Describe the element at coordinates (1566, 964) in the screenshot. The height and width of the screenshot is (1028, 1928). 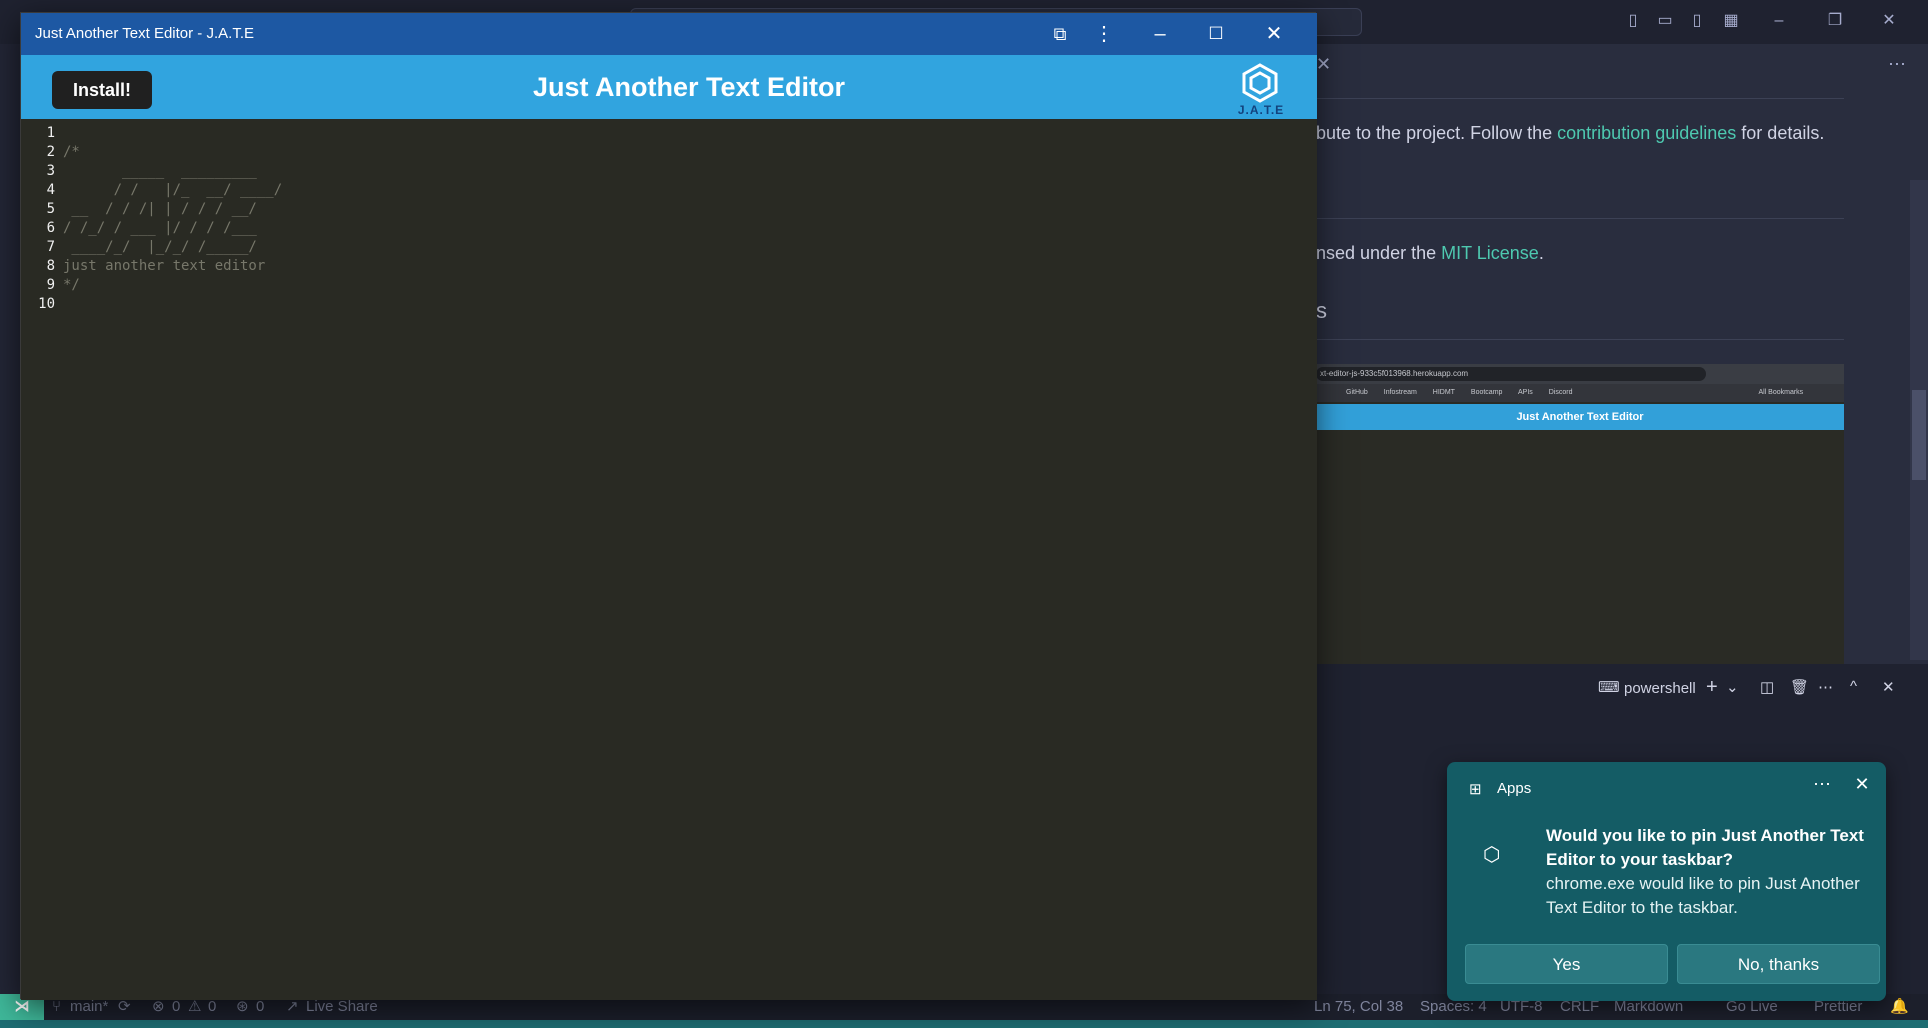
I see `yes-button: Yes` at that location.